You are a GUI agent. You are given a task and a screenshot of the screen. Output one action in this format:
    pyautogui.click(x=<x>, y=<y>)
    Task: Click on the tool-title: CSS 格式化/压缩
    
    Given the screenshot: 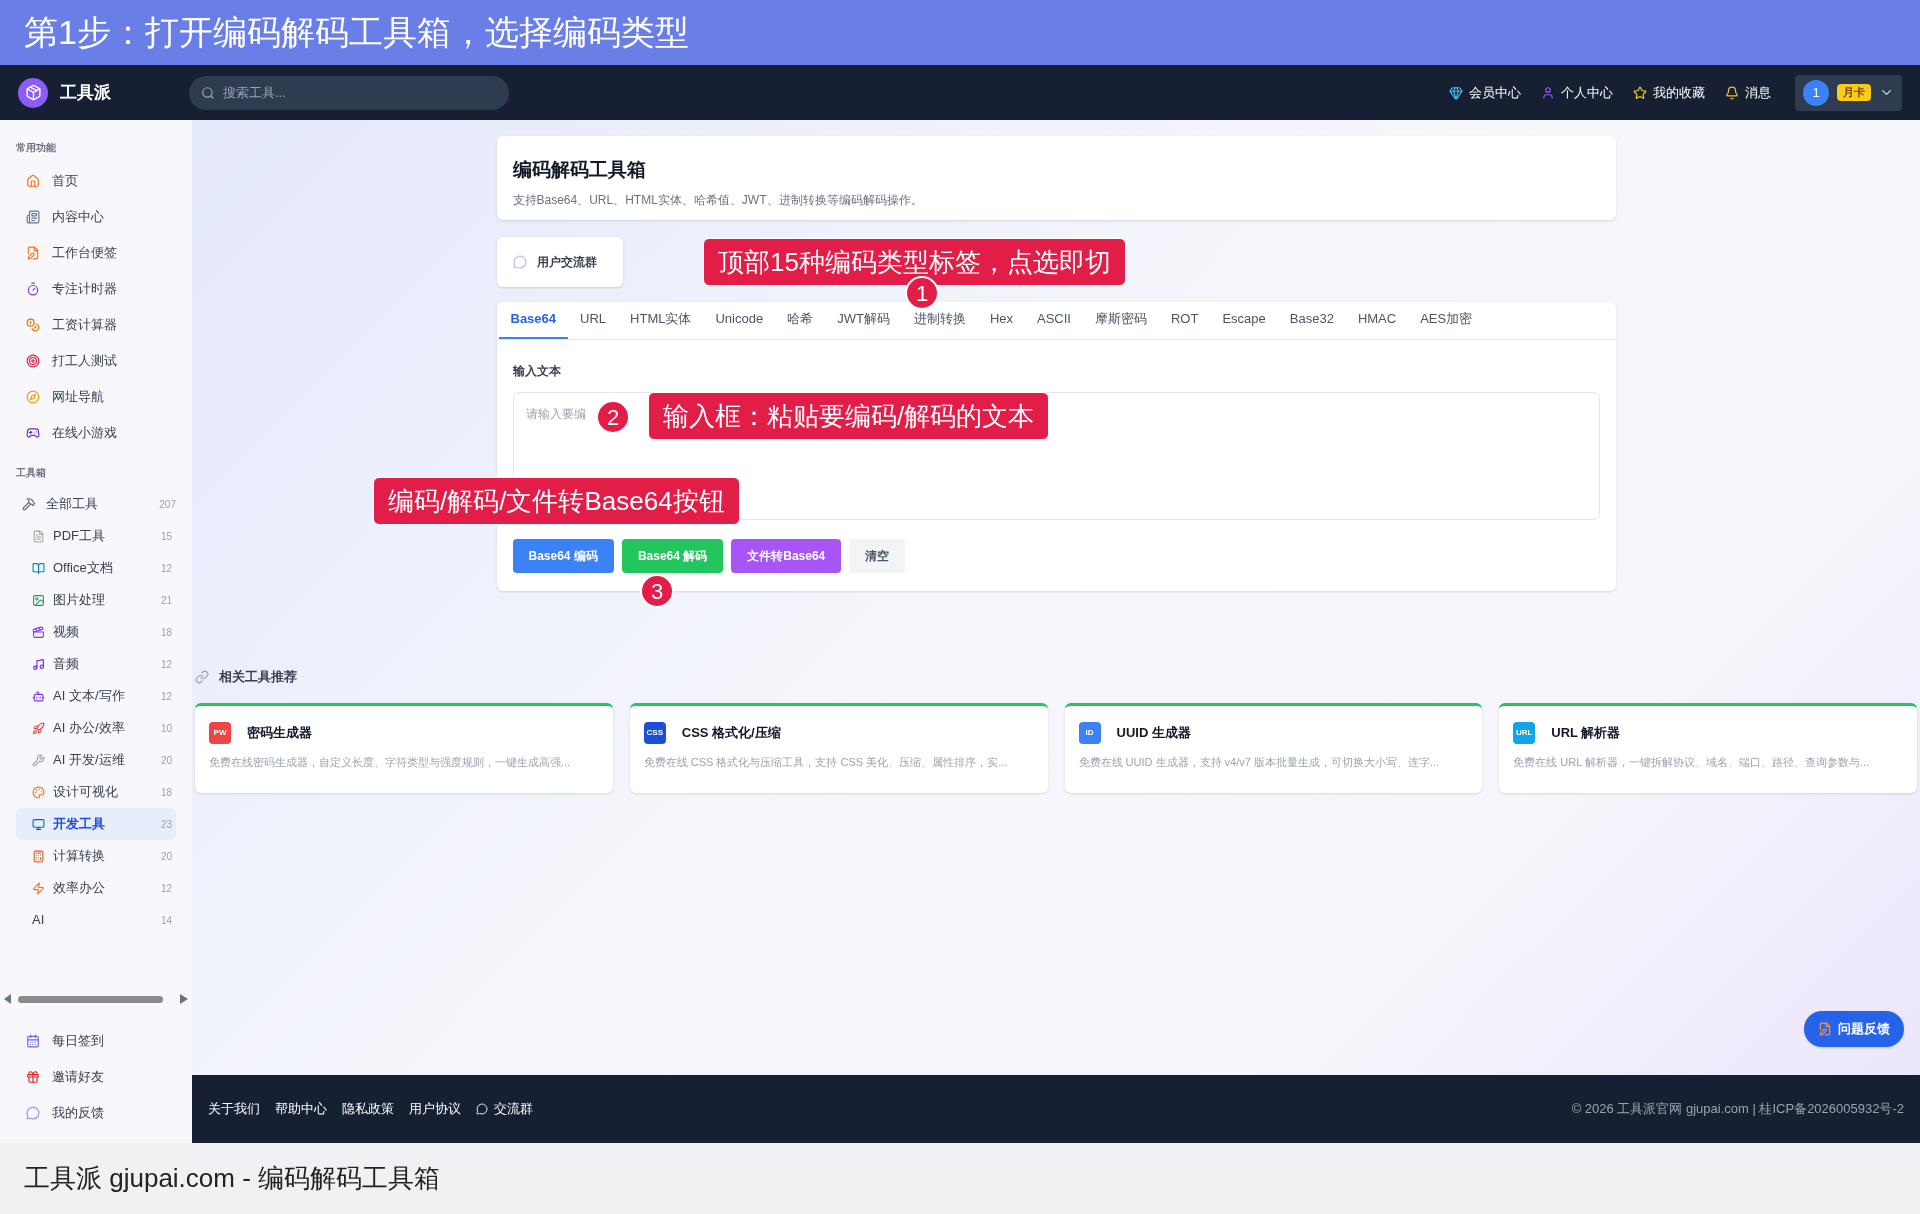 What is the action you would take?
    pyautogui.click(x=731, y=732)
    